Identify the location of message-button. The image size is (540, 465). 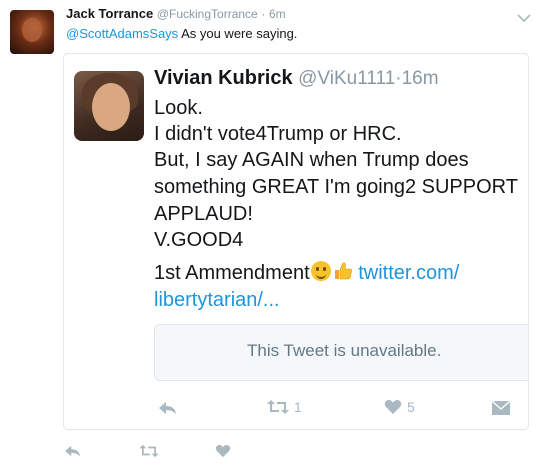
(501, 408).